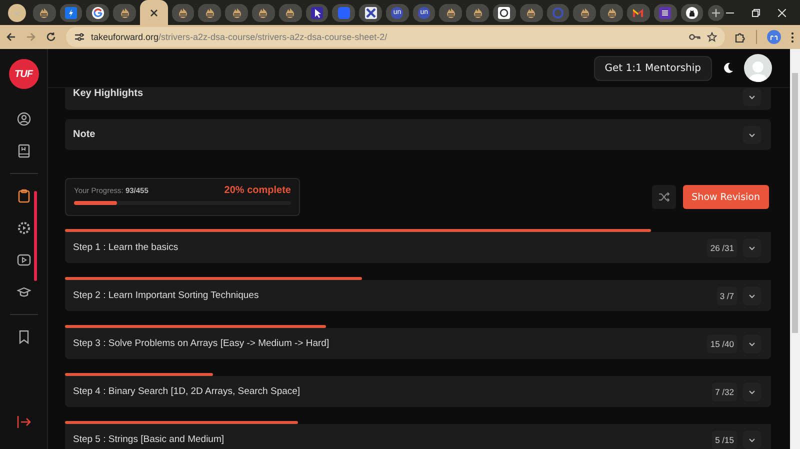 The height and width of the screenshot is (449, 800). I want to click on menu-icon, so click(792, 37).